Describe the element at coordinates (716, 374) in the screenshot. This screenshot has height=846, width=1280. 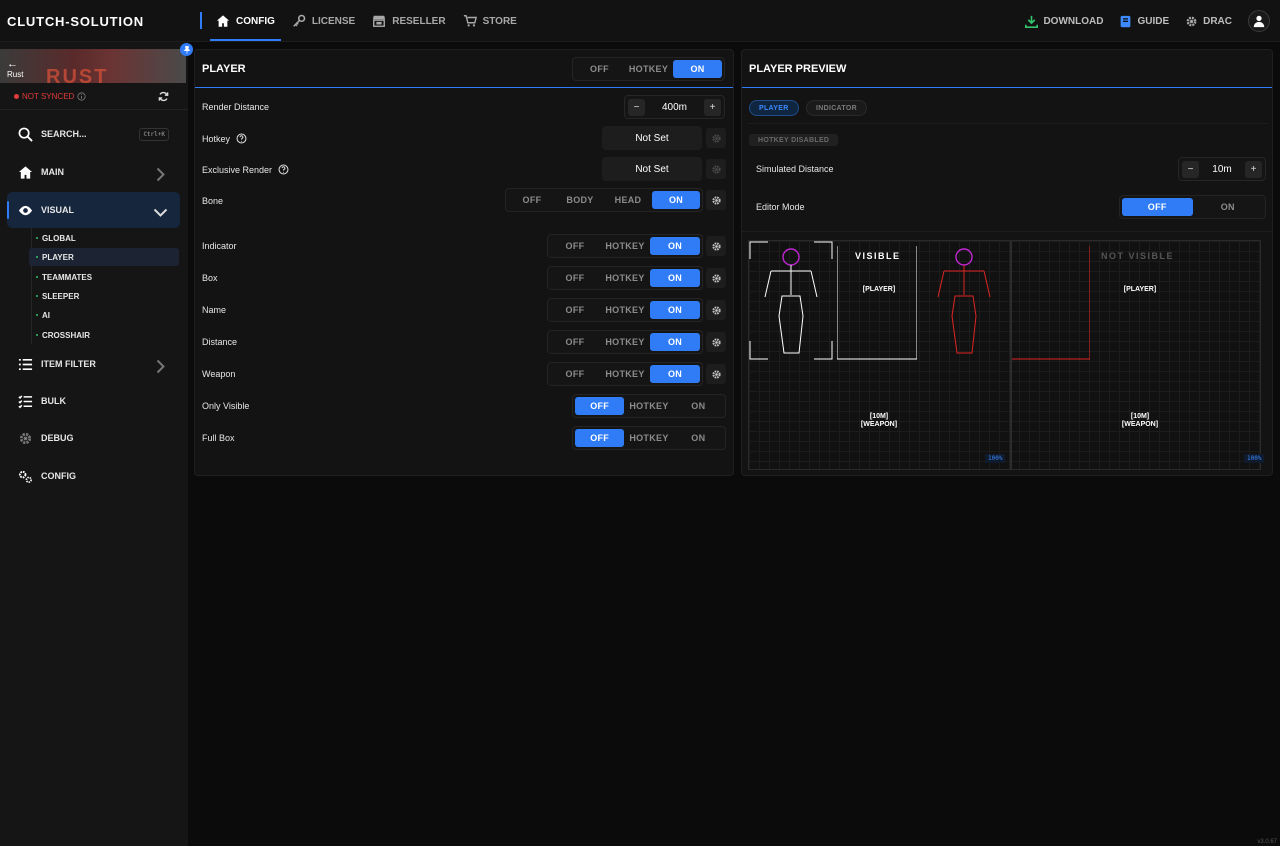
I see `weapon-settings-button` at that location.